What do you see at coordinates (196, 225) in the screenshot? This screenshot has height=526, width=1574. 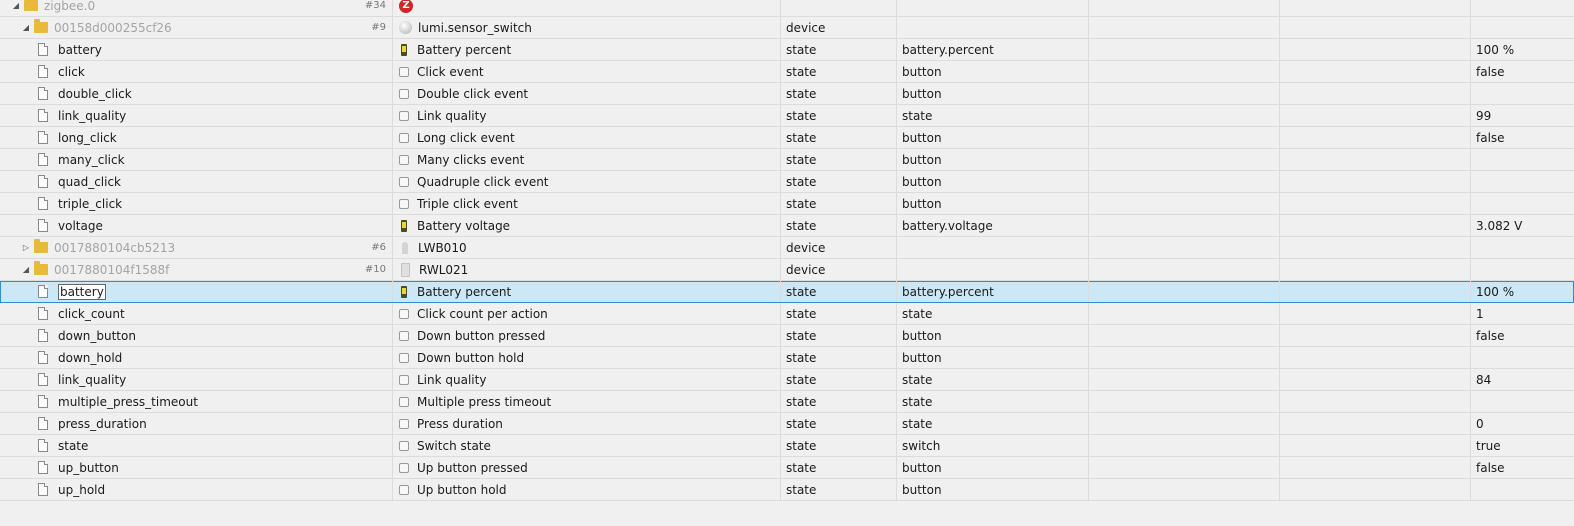 I see `id-cell: voltage` at bounding box center [196, 225].